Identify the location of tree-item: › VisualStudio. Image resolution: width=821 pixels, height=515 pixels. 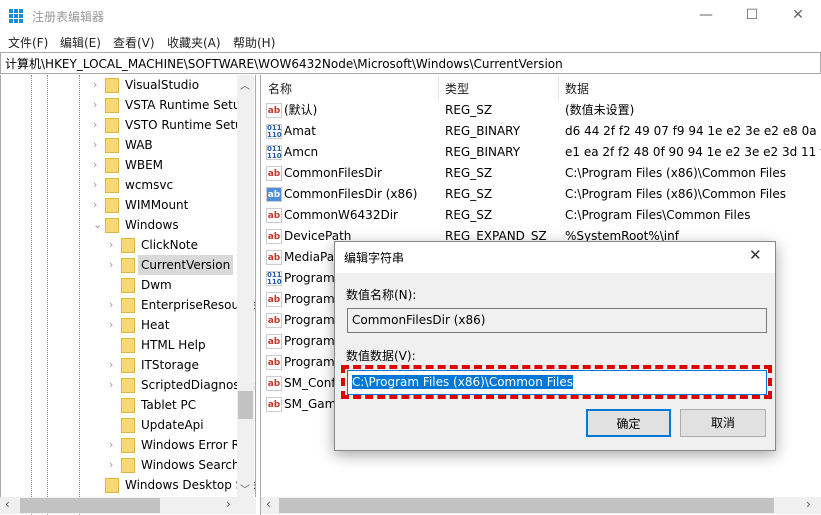
(119, 85).